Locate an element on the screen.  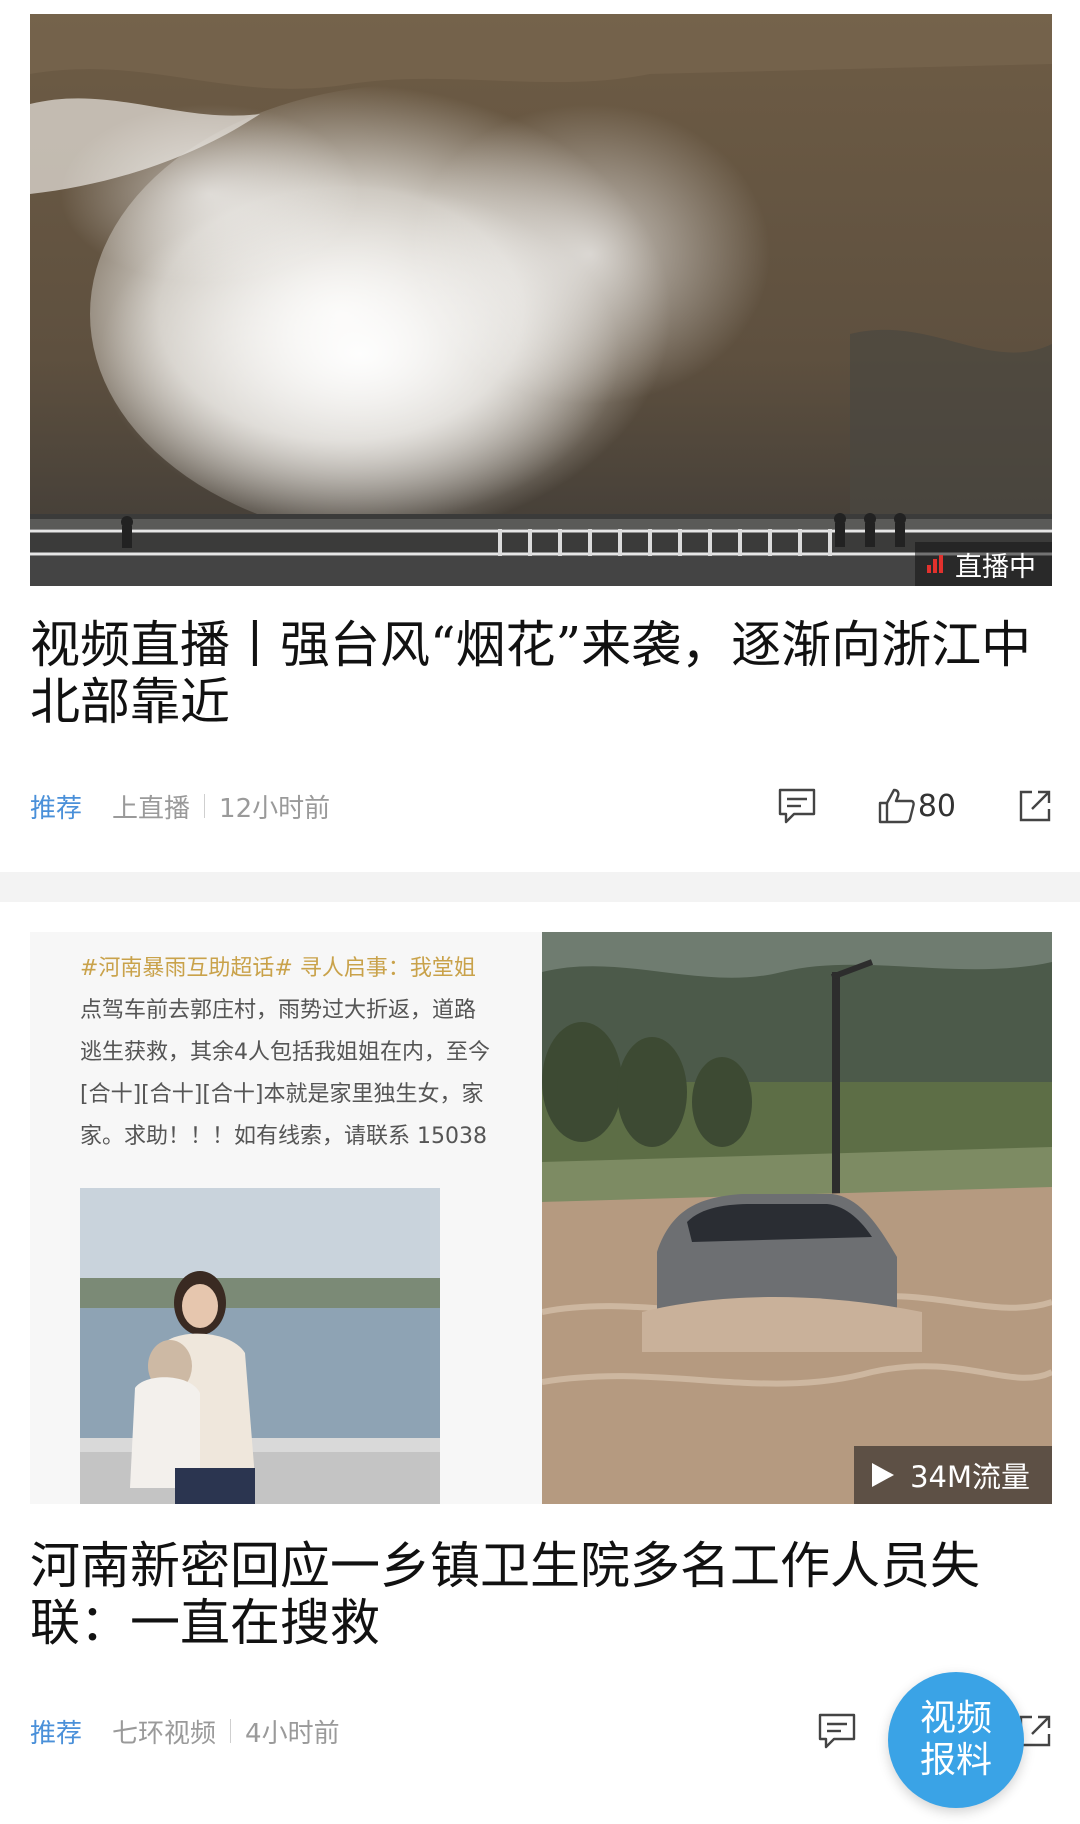
post-line-2: 点驾车前去郭庄村，雨势过大折返，道路 is located at coordinates (278, 1010).